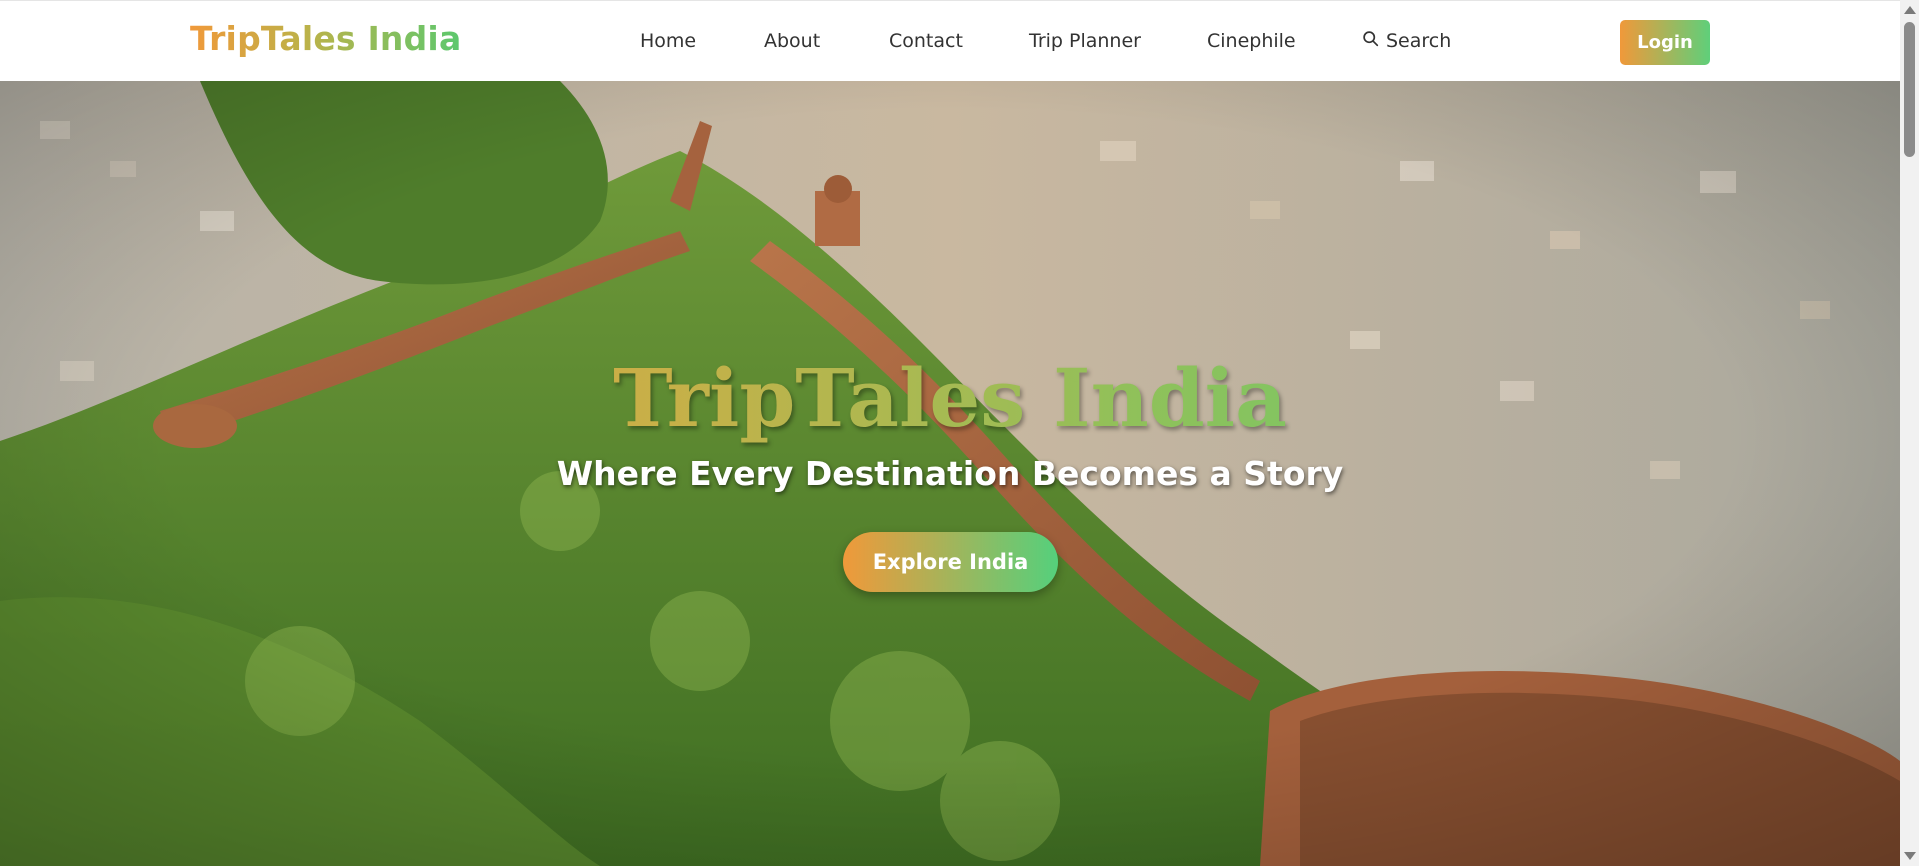 This screenshot has width=1919, height=866. I want to click on scroll-thumb, so click(1909, 89).